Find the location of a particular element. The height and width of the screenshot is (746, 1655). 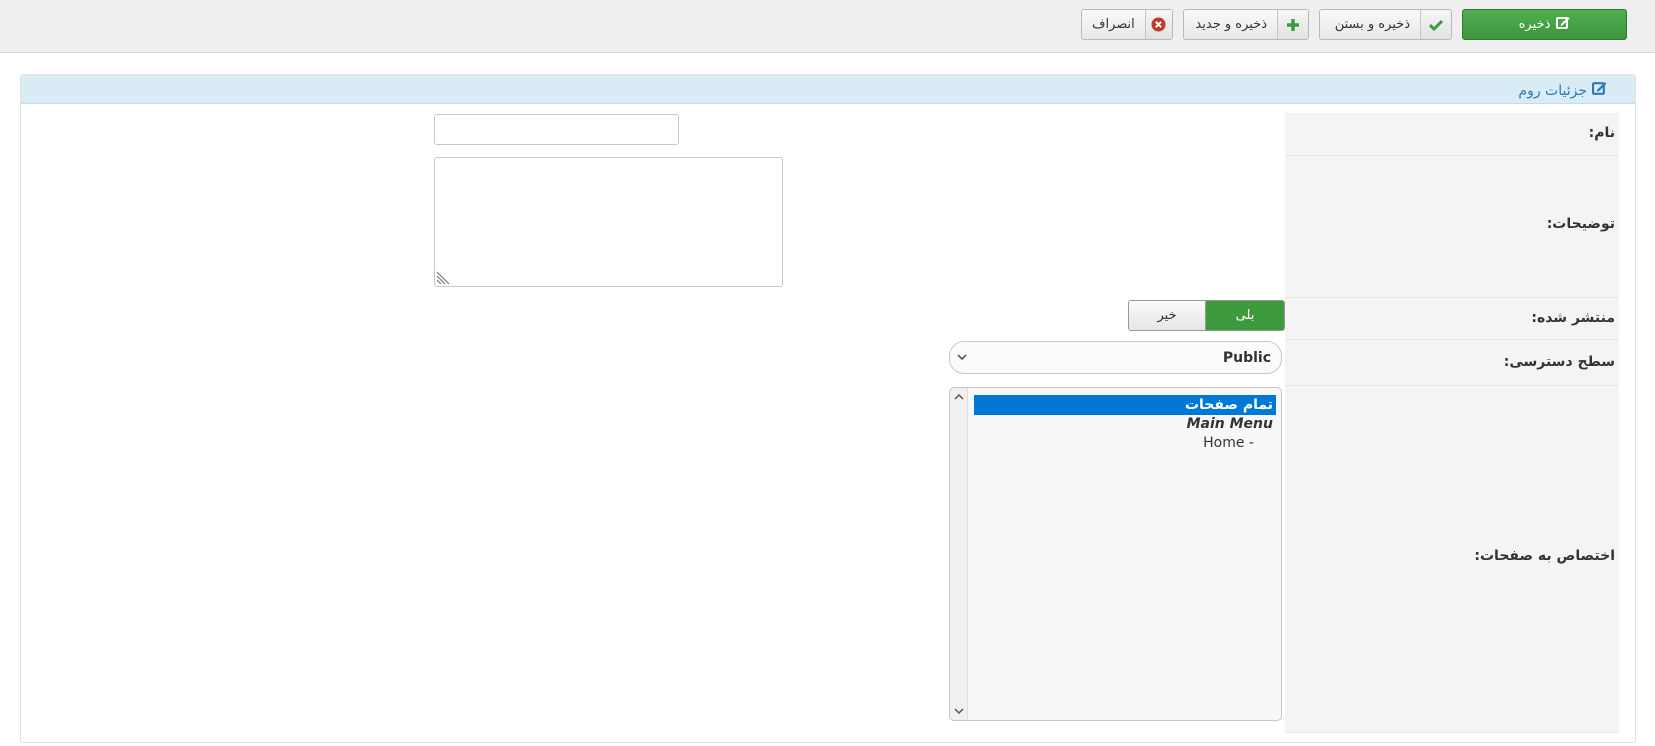

save-and-close-button: ذخیره و بستن is located at coordinates (1385, 24).